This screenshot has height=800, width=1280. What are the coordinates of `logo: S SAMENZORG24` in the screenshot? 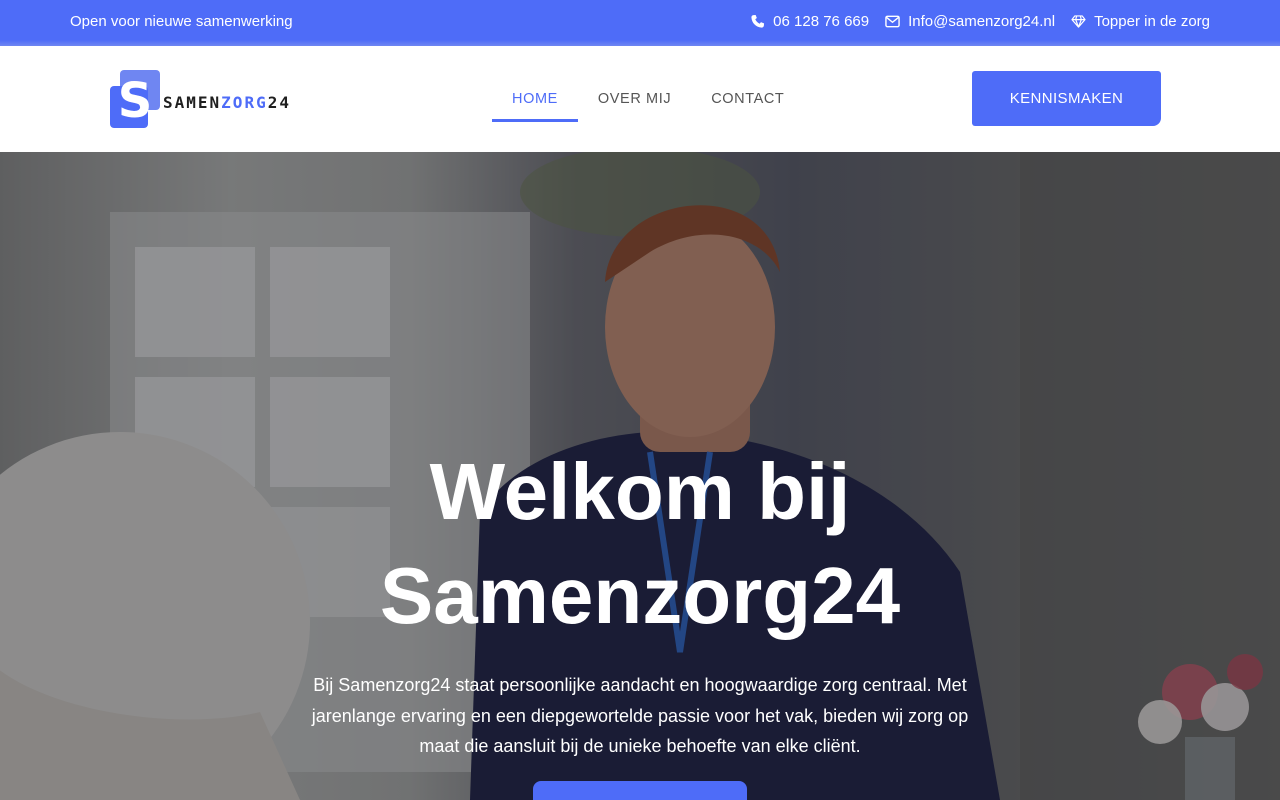 It's located at (210, 99).